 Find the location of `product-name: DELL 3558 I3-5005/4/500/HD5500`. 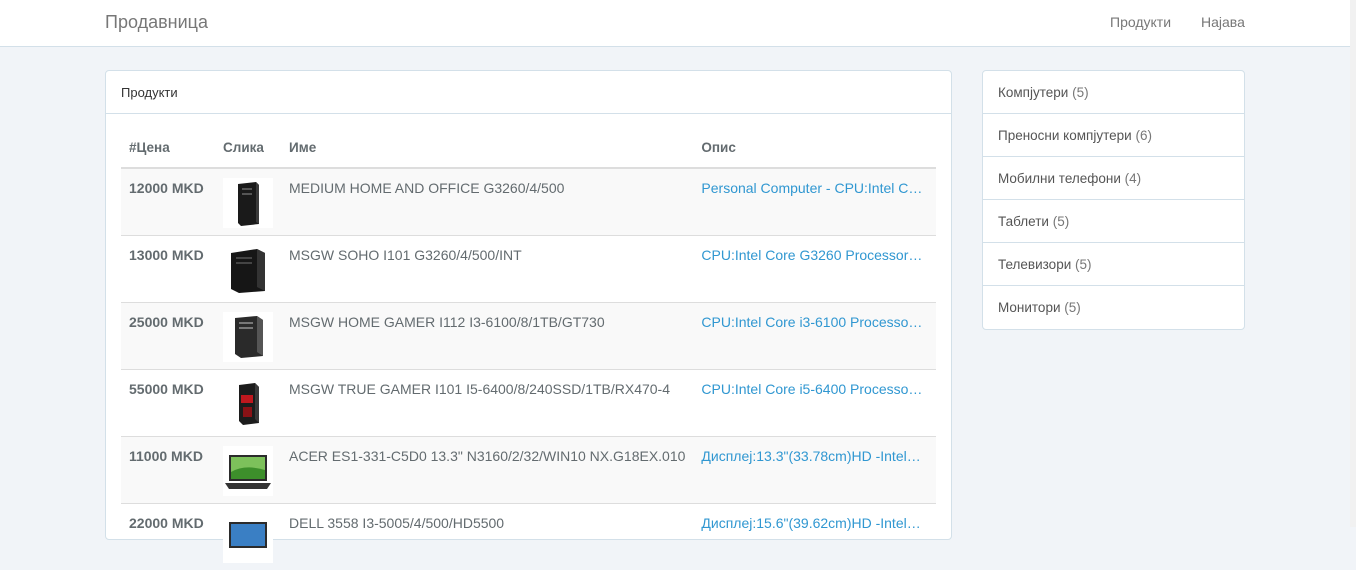

product-name: DELL 3558 I3-5005/4/500/HD5500 is located at coordinates (487, 536).